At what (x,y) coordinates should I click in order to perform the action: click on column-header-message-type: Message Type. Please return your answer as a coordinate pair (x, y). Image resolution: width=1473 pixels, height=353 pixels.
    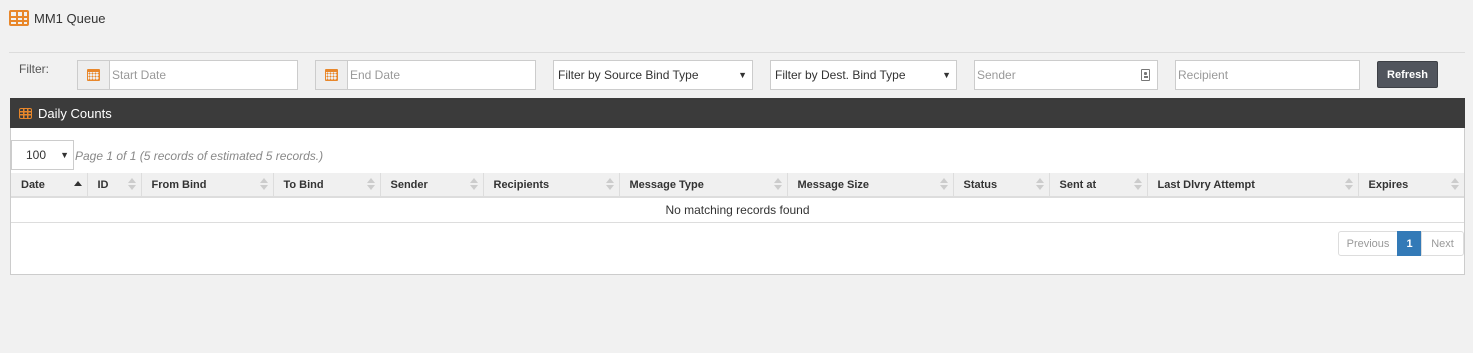
    Looking at the image, I should click on (703, 185).